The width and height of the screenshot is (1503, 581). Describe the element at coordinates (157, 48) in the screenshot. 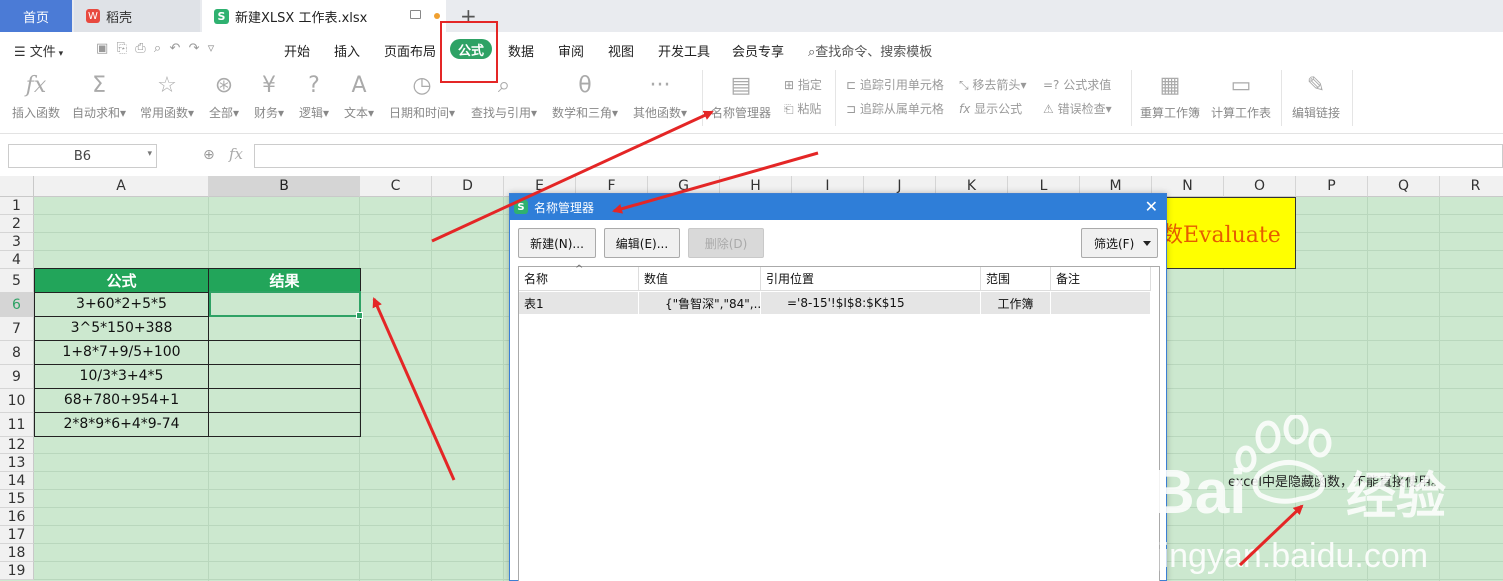

I see `print-preview-icon: ⌕` at that location.